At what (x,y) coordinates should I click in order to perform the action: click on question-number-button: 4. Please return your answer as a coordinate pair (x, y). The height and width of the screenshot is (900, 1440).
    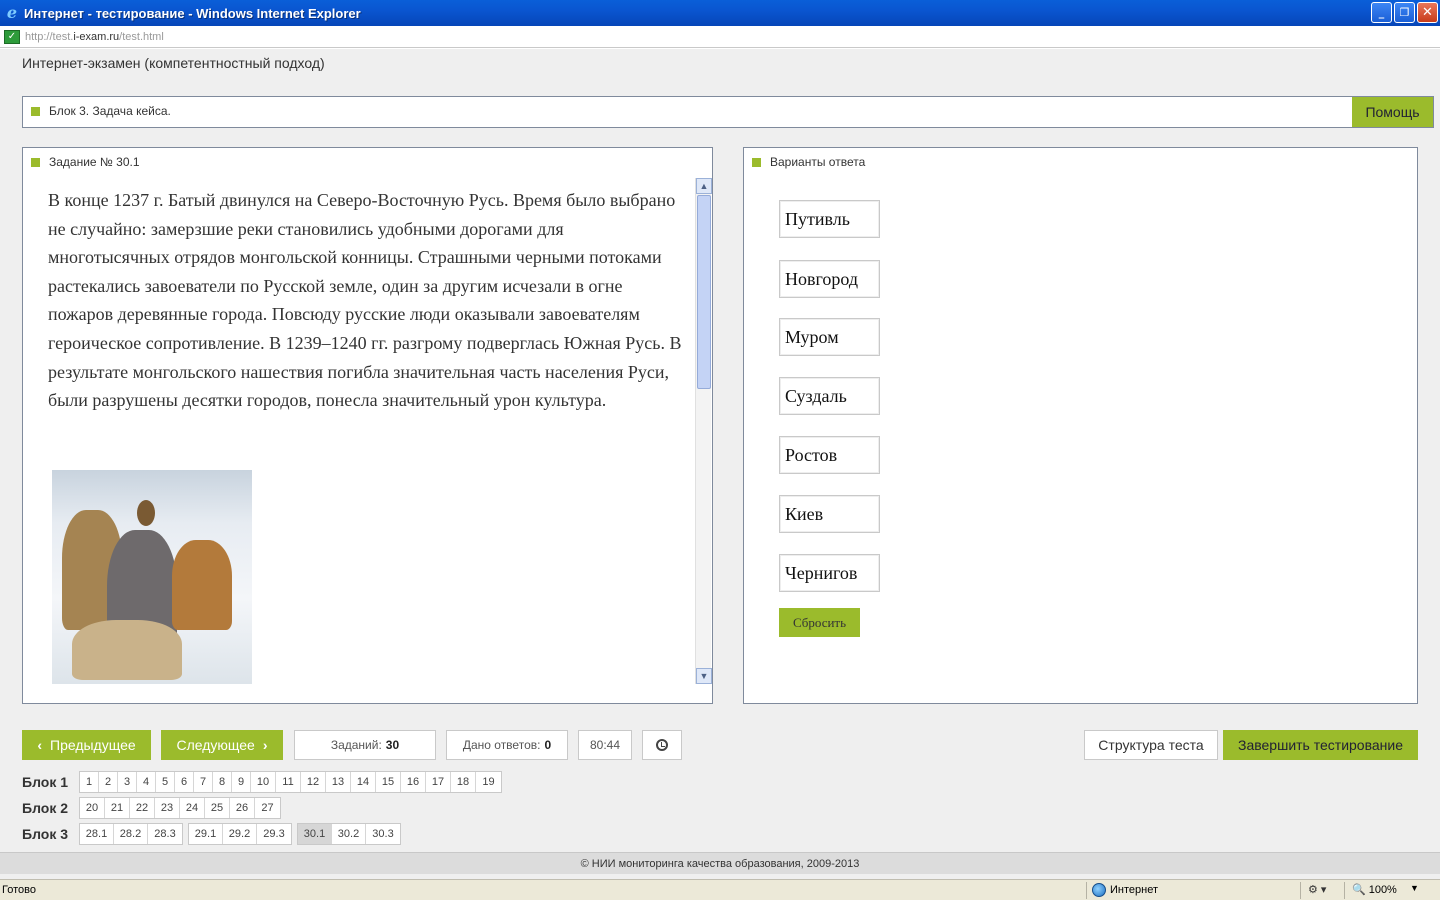
    Looking at the image, I should click on (146, 782).